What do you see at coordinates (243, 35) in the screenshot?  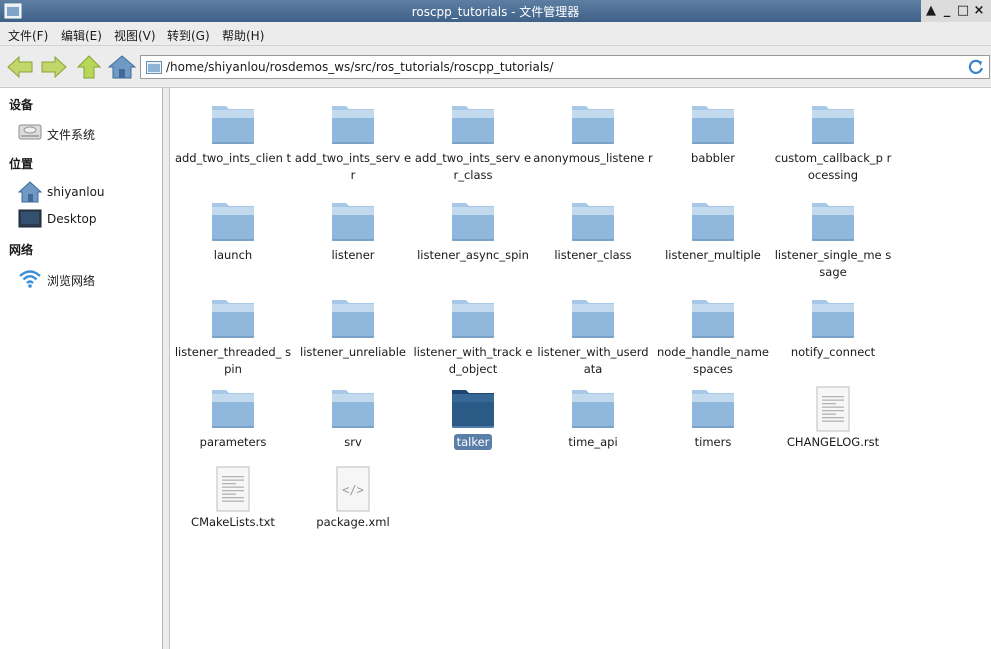 I see `menu-help: 帮助(H)` at bounding box center [243, 35].